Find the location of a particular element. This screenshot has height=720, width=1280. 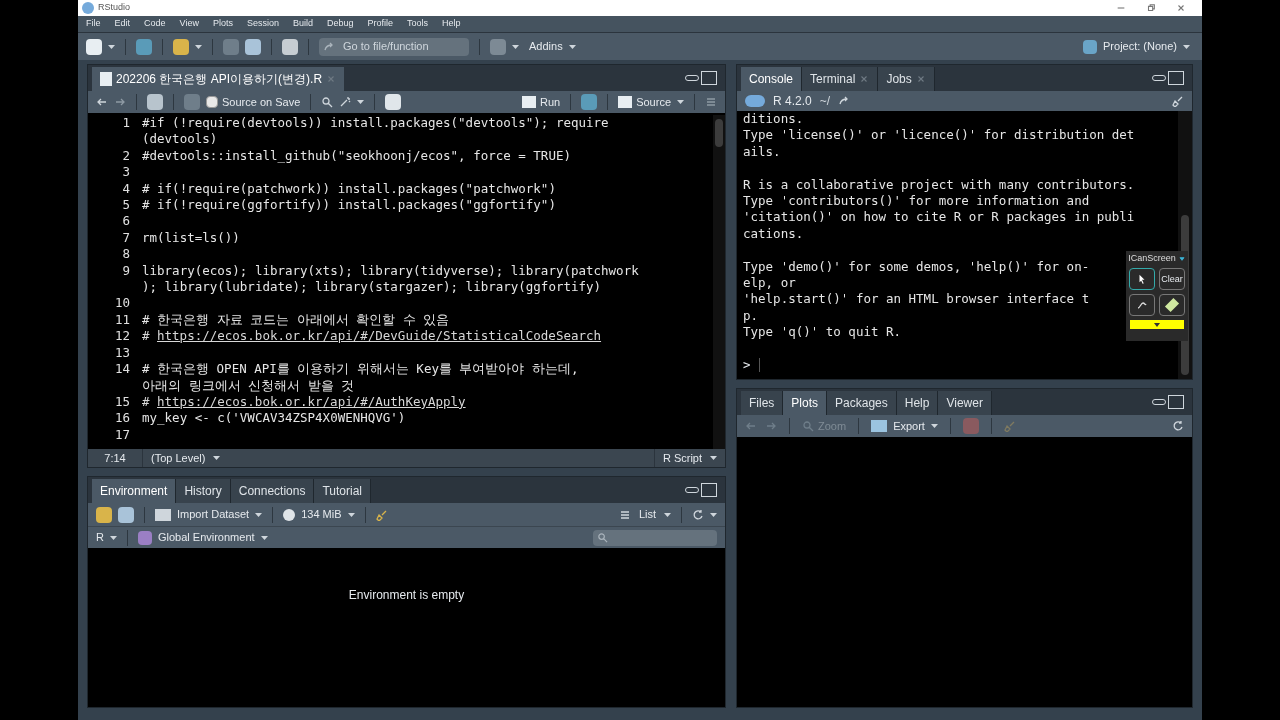

back-icon is located at coordinates (102, 102).